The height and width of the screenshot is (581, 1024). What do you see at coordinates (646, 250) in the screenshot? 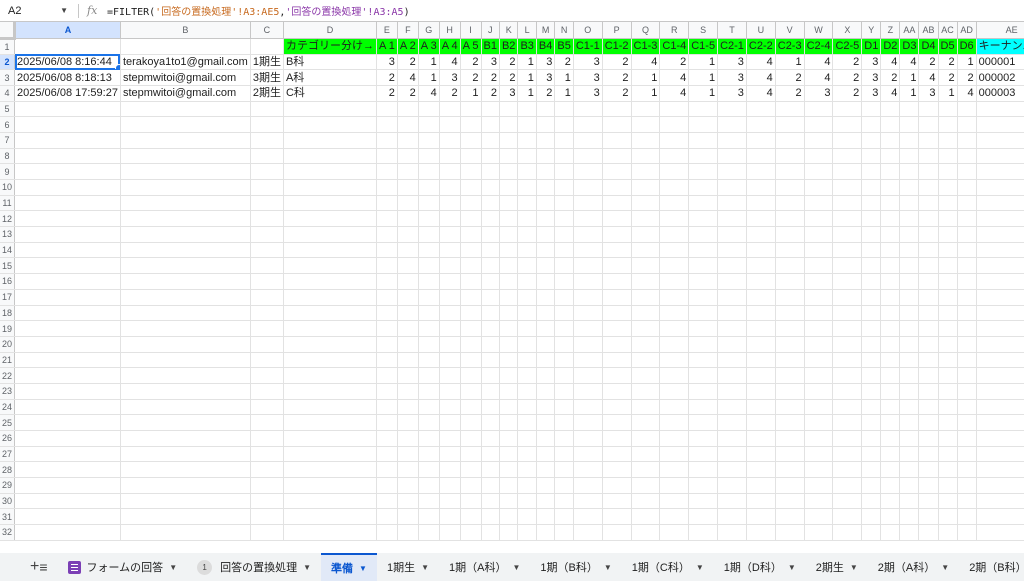
I see `cell-q14` at bounding box center [646, 250].